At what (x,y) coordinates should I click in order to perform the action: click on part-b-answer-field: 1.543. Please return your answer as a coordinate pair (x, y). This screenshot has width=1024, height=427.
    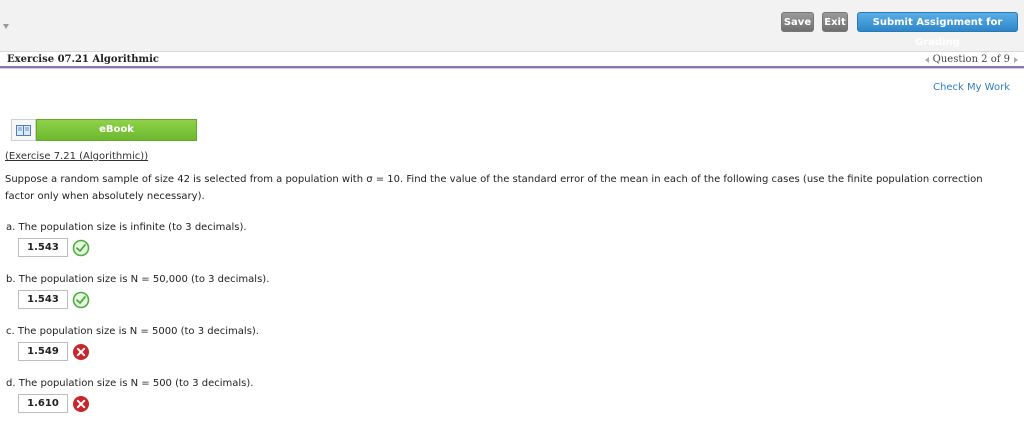
    Looking at the image, I should click on (43, 299).